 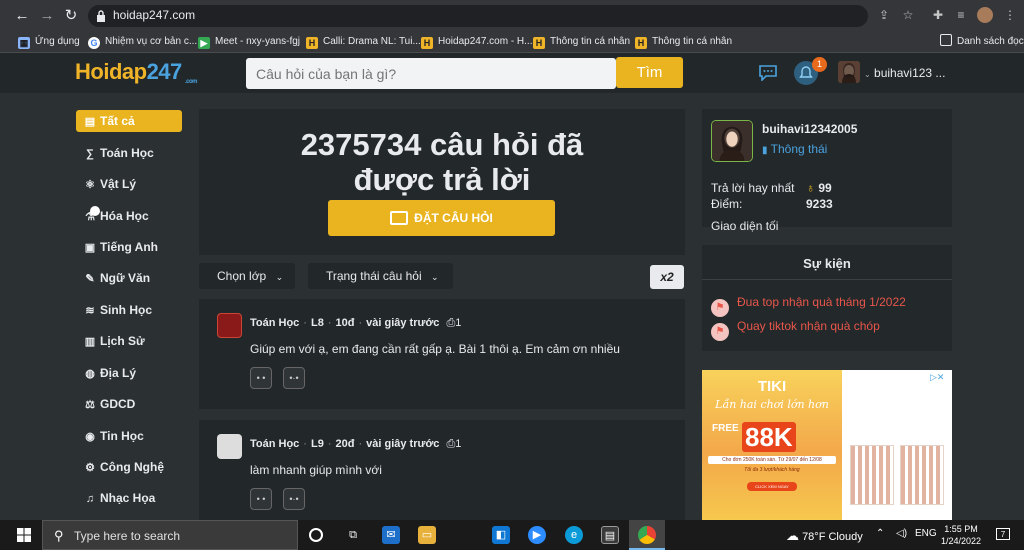 What do you see at coordinates (809, 129) in the screenshot?
I see `profile-username: buihavi12342005` at bounding box center [809, 129].